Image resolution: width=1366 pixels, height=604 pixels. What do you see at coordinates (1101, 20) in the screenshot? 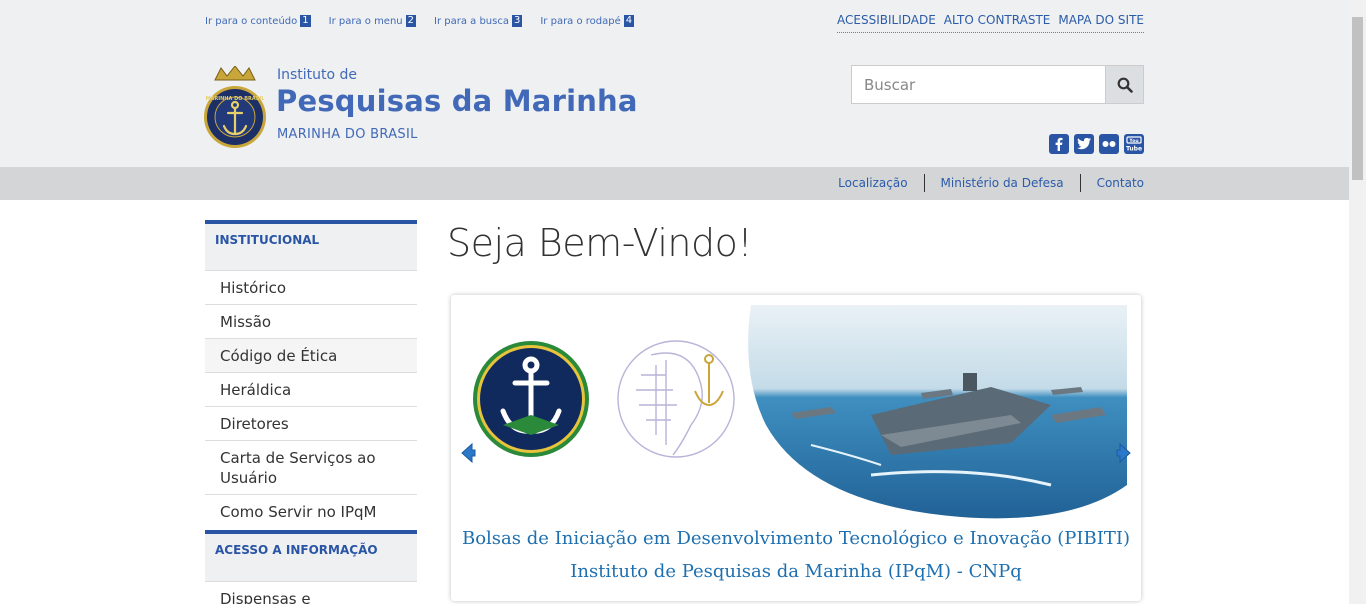
I see `sitemap-link: MAPA DO SITE` at bounding box center [1101, 20].